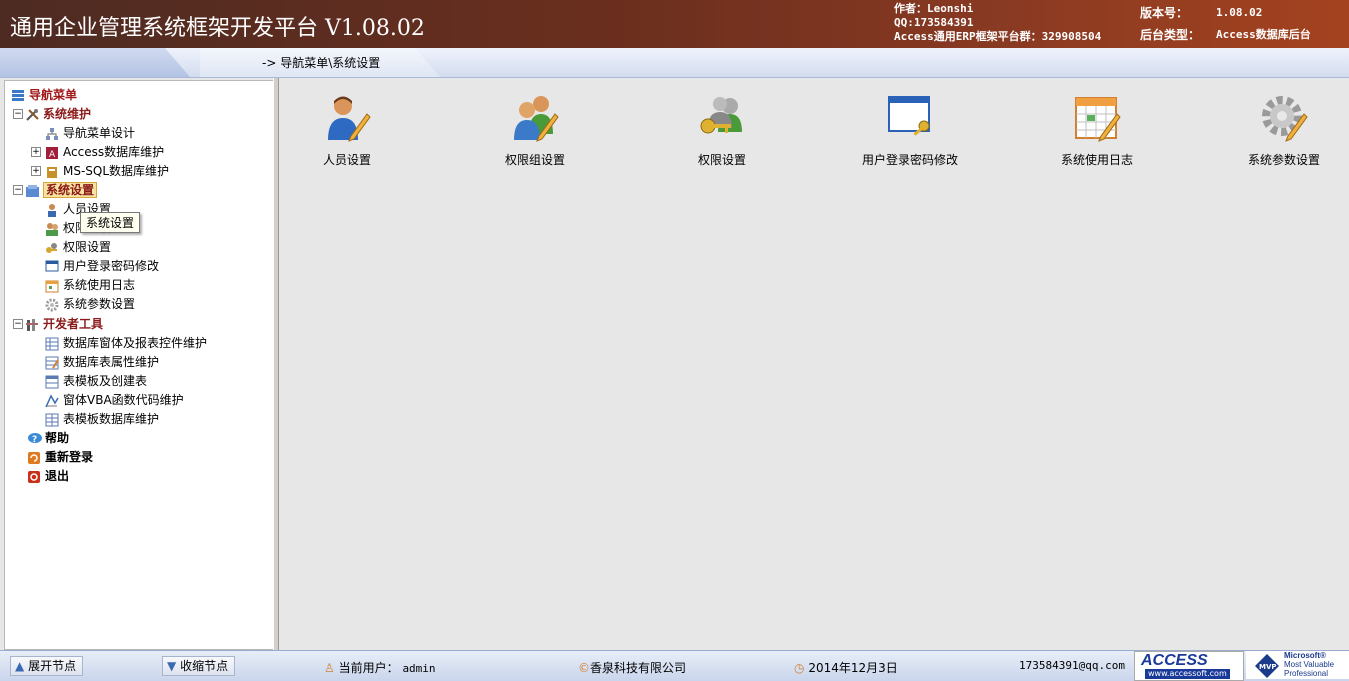 Image resolution: width=1349 pixels, height=681 pixels. What do you see at coordinates (60, 457) in the screenshot?
I see `tree-item-relogin: 重新登录` at bounding box center [60, 457].